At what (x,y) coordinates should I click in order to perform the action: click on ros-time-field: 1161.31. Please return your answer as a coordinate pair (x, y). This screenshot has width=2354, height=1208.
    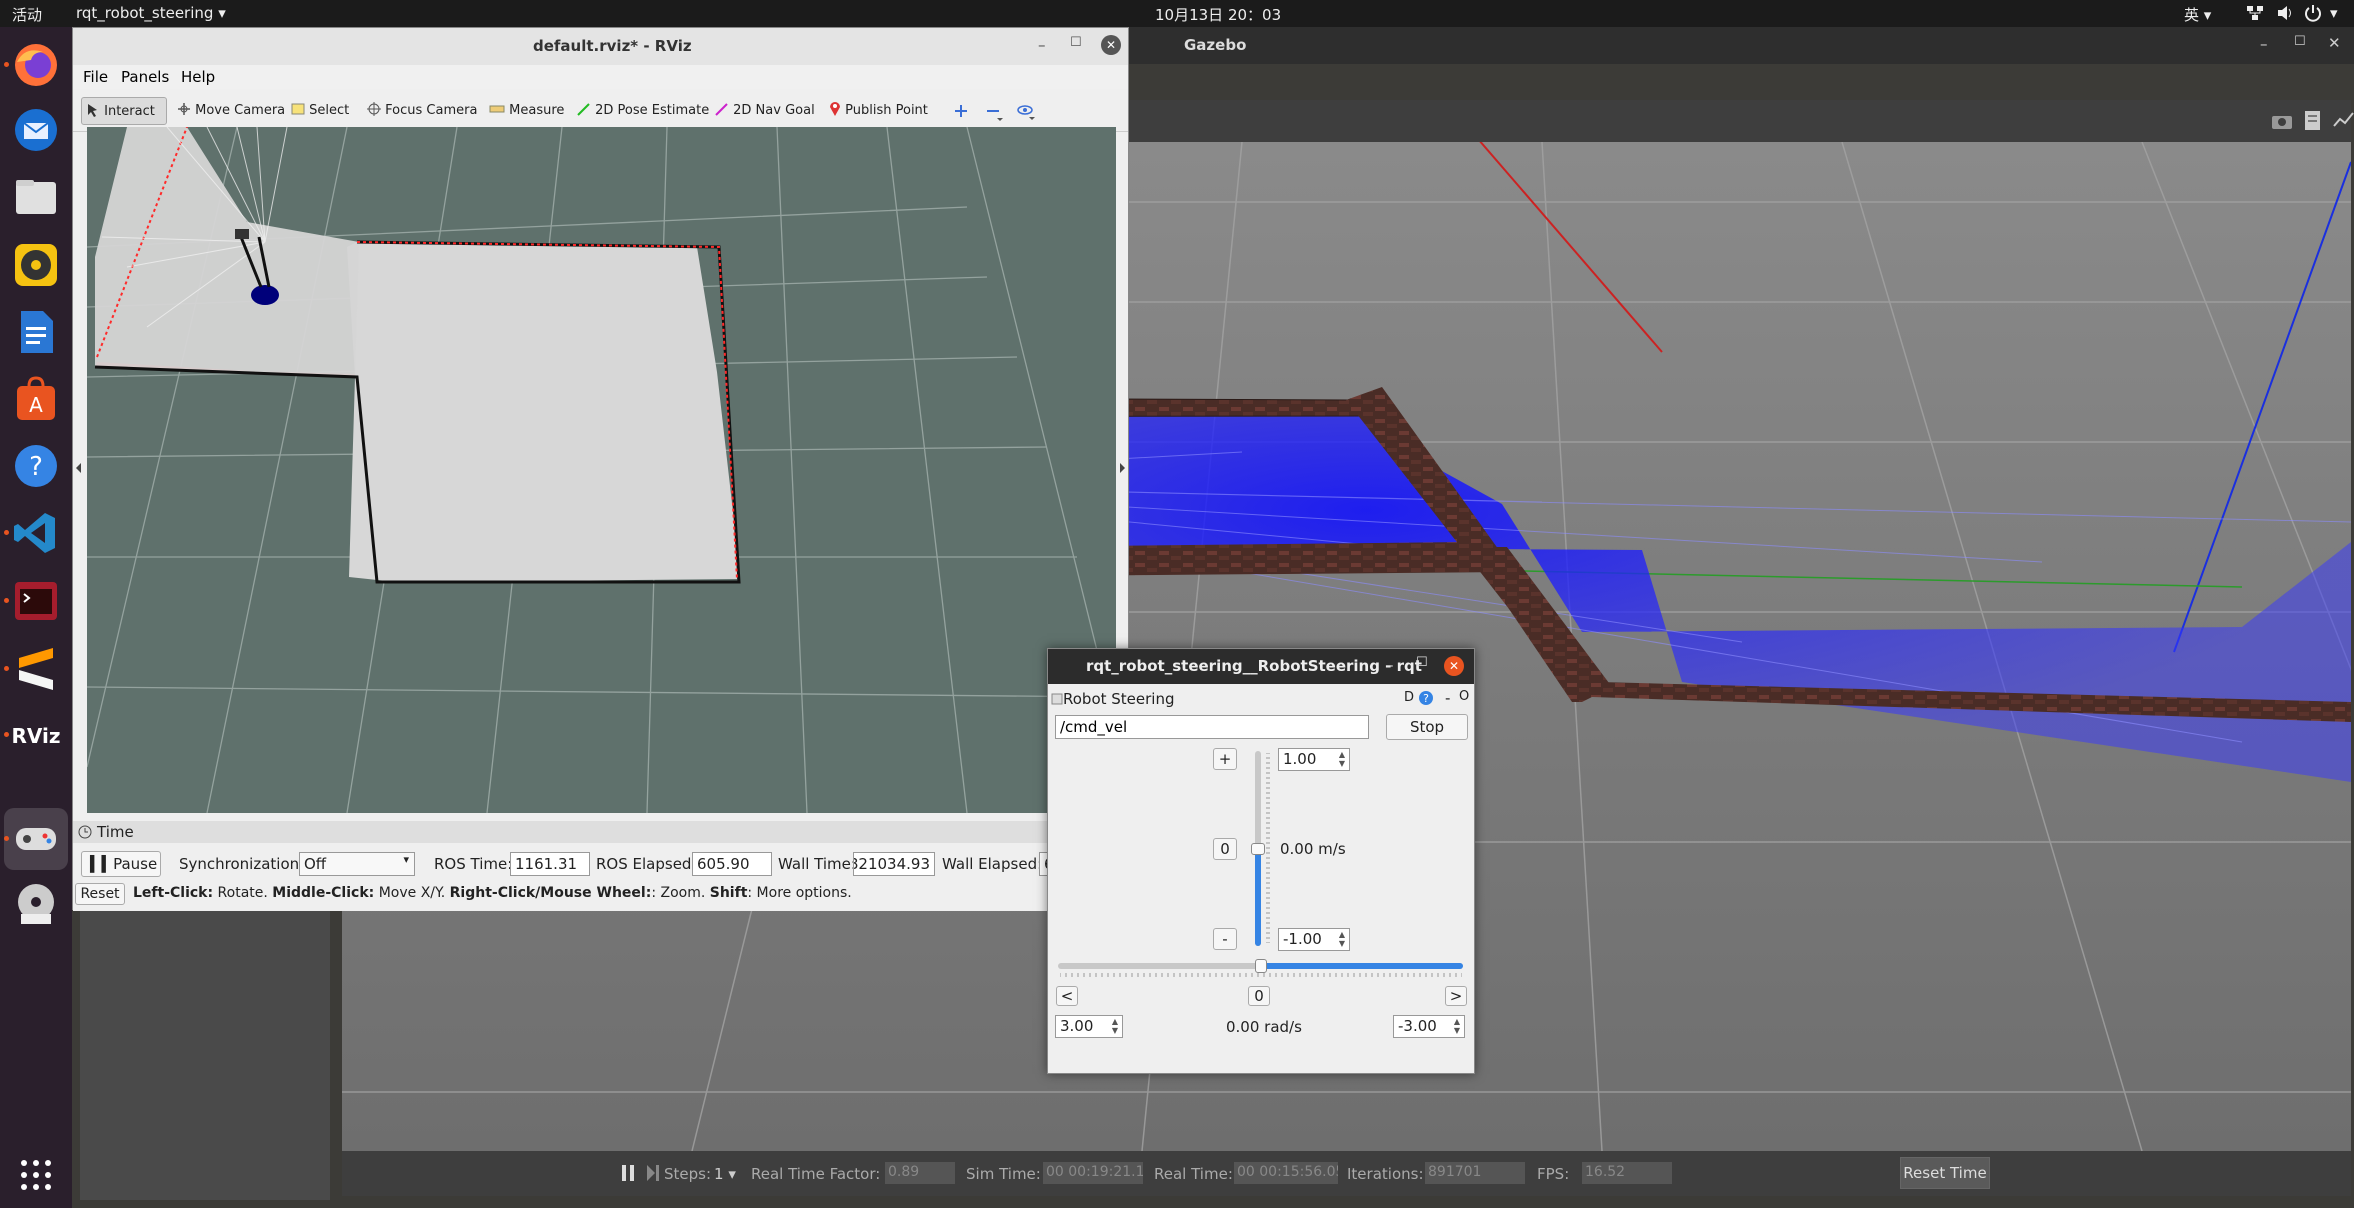
    Looking at the image, I should click on (550, 864).